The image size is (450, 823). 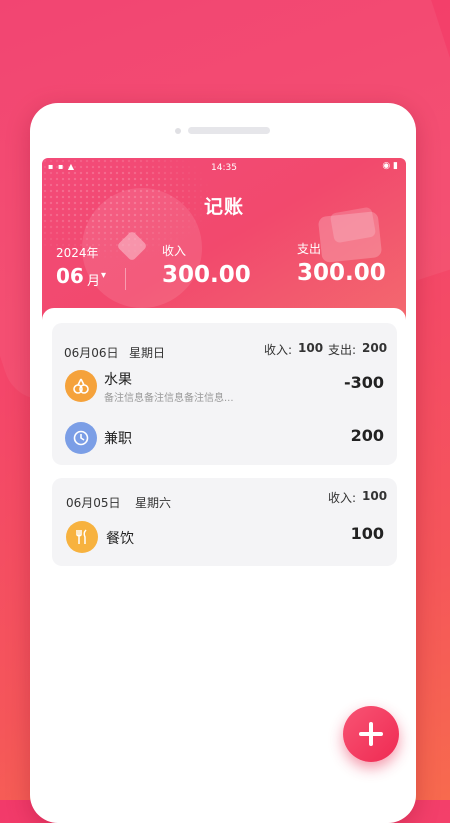 I want to click on wallet-icon, so click(x=350, y=237).